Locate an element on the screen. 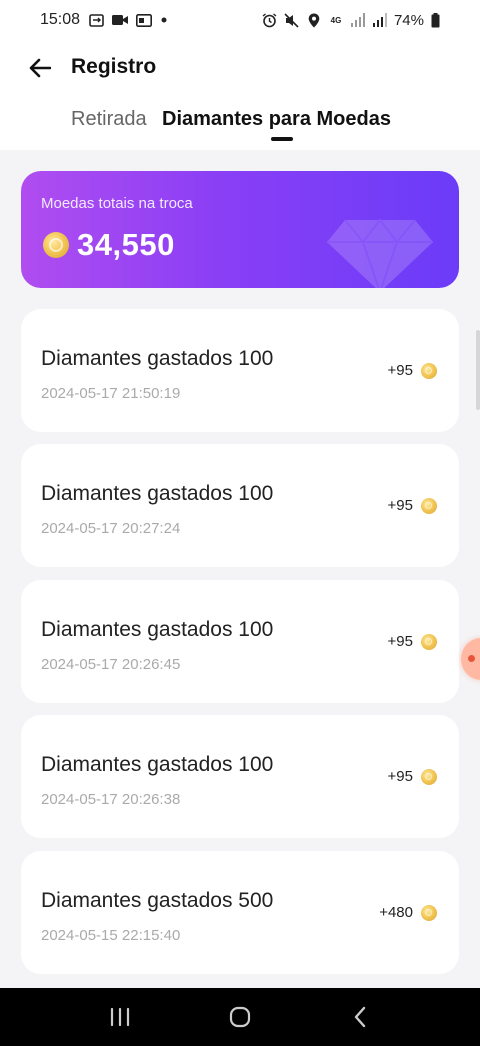 Image resolution: width=480 pixels, height=1046 pixels. active-tab-indicator is located at coordinates (282, 139).